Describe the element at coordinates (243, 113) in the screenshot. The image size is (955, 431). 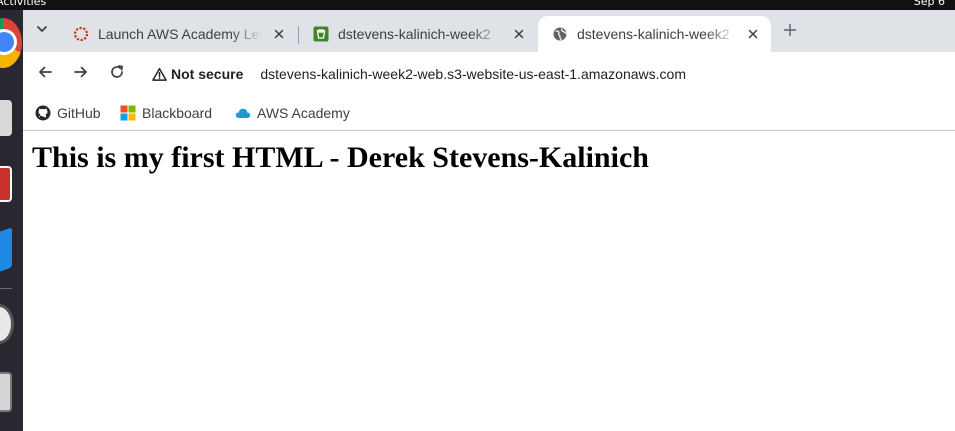
I see `cloud-icon` at that location.